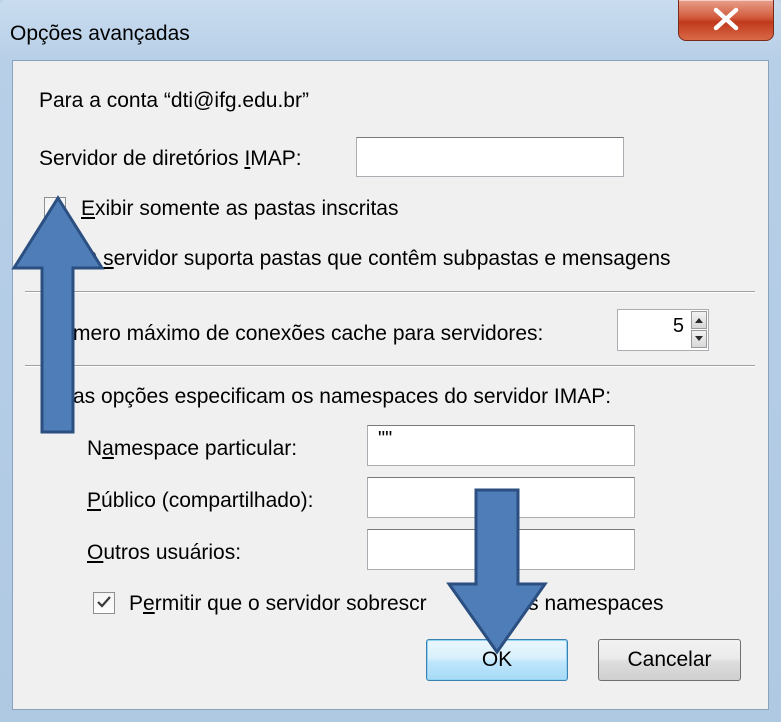 The image size is (781, 722). I want to click on override-namespaces-checkbox, so click(104, 603).